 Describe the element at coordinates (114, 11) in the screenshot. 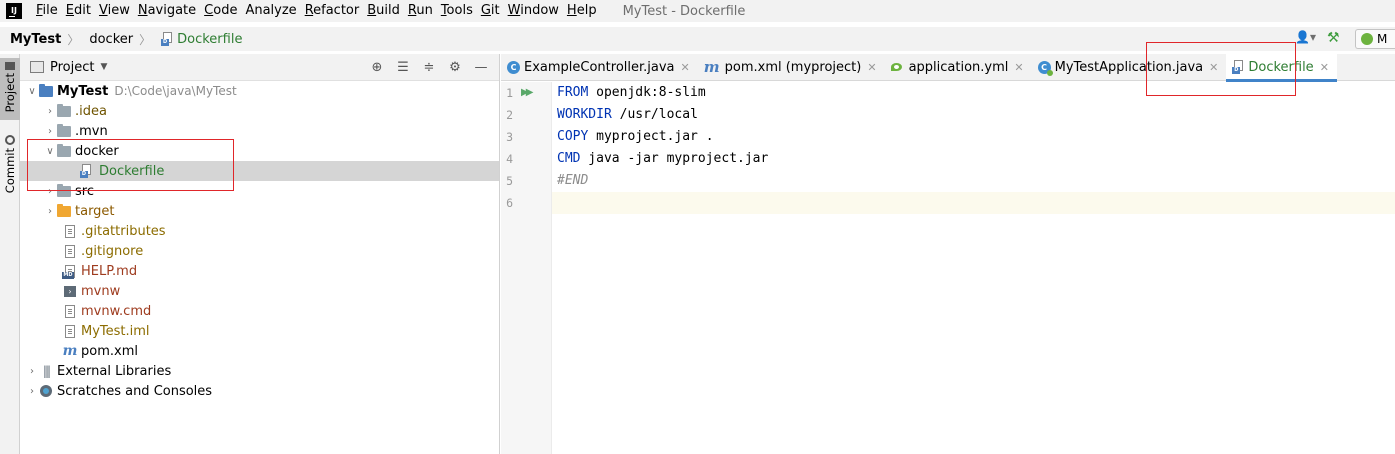

I see `menu-view: View` at that location.